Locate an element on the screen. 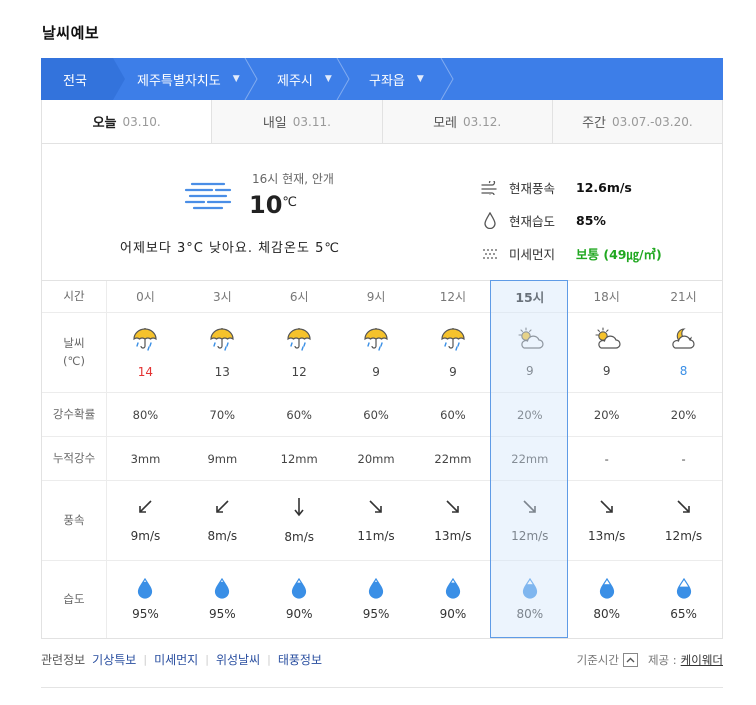 Image resolution: width=756 pixels, height=705 pixels. hour-label: 0시 is located at coordinates (145, 297).